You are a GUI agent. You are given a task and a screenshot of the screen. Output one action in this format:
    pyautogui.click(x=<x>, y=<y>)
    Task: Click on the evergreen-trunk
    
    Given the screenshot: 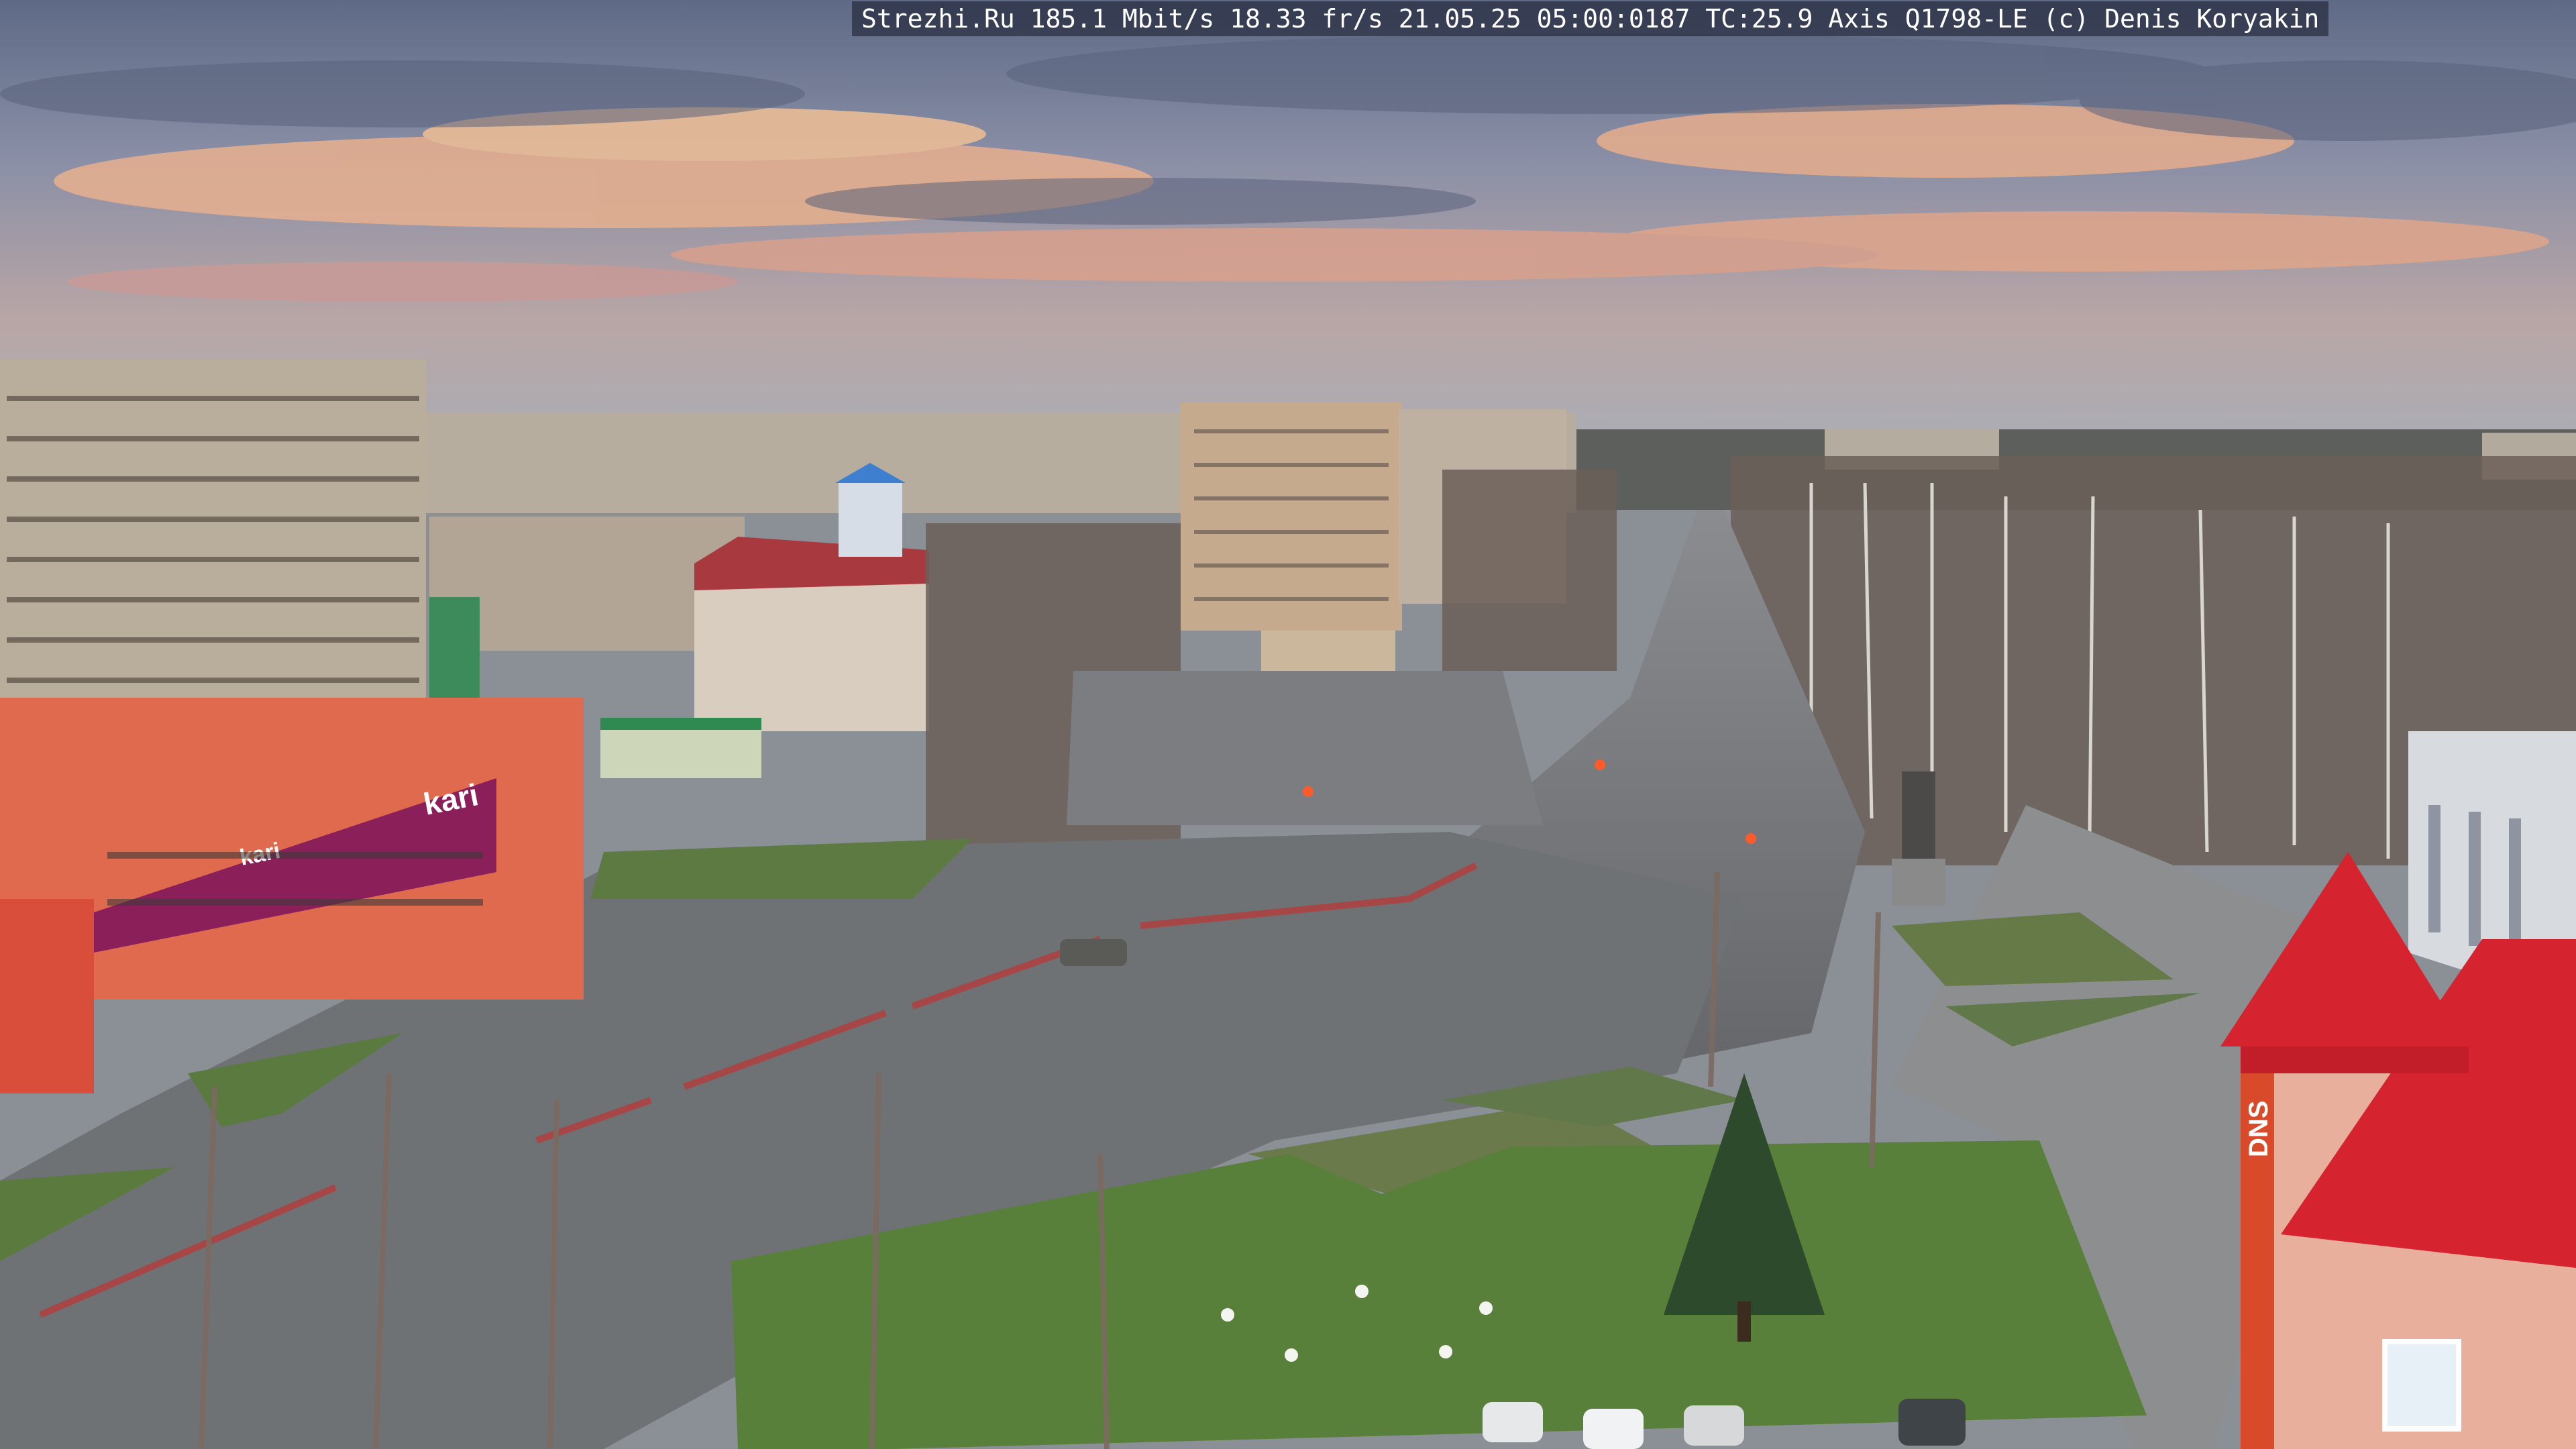 What is the action you would take?
    pyautogui.click(x=1744, y=1321)
    